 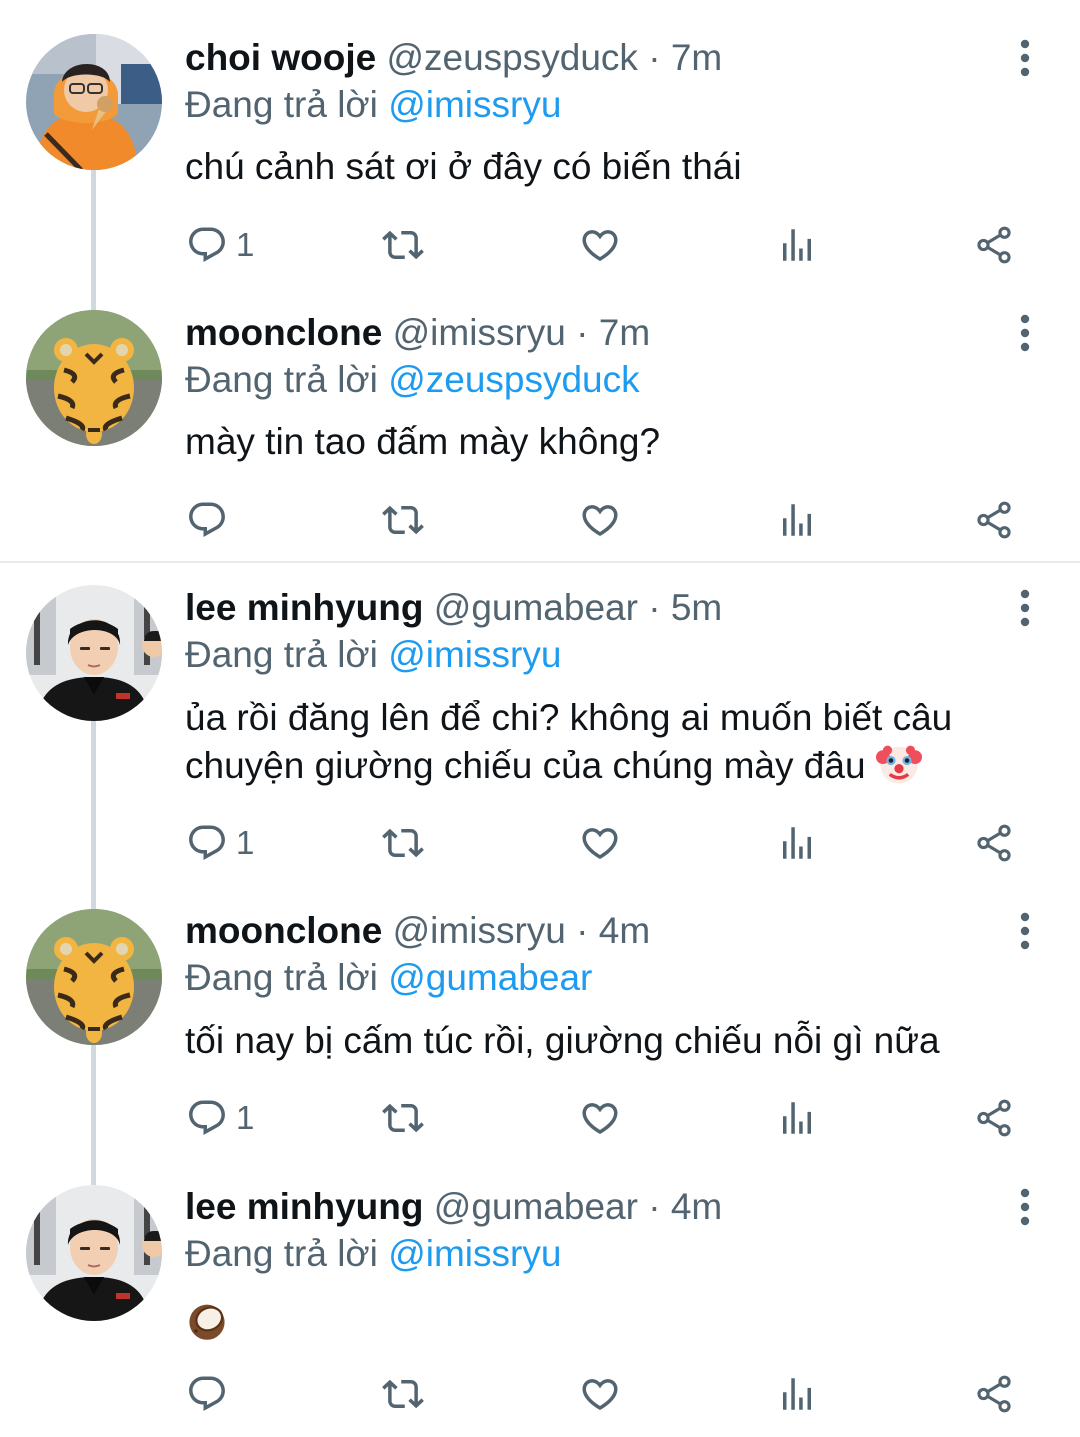 I want to click on conversation-divider, so click(x=540, y=562).